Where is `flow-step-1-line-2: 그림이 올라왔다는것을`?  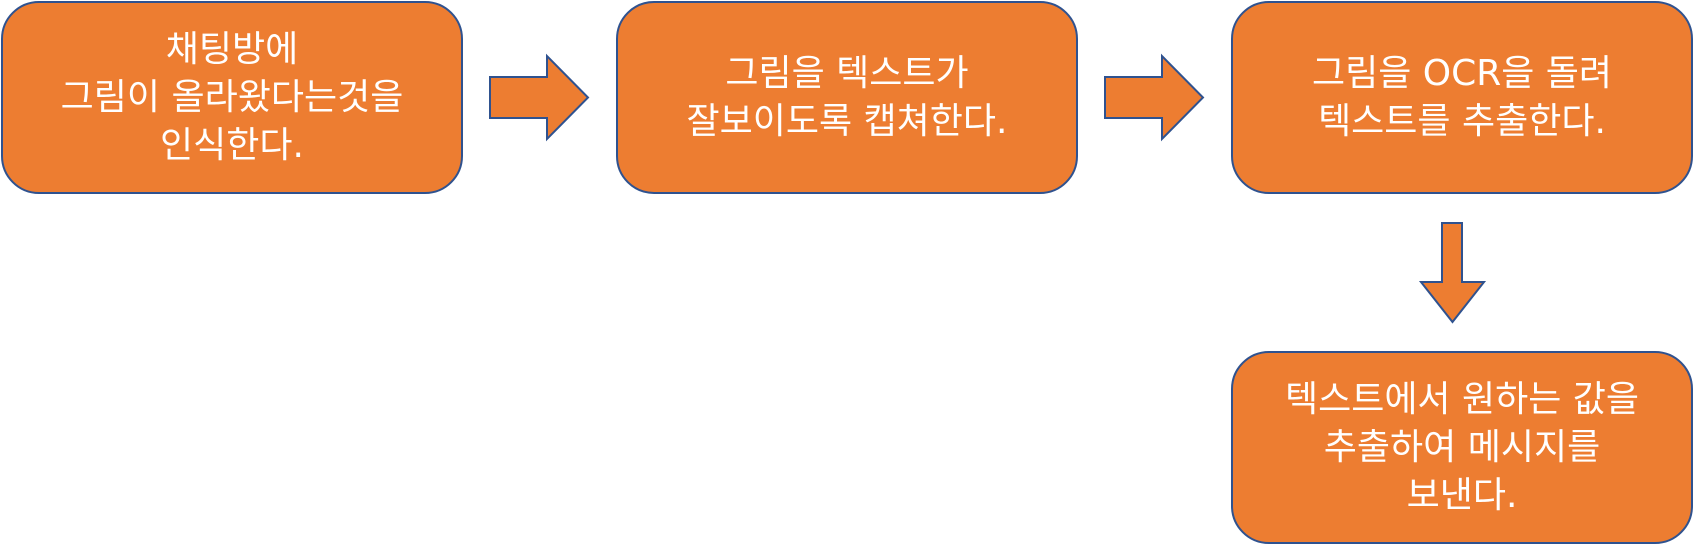
flow-step-1-line-2: 그림이 올라왔다는것을 is located at coordinates (232, 97).